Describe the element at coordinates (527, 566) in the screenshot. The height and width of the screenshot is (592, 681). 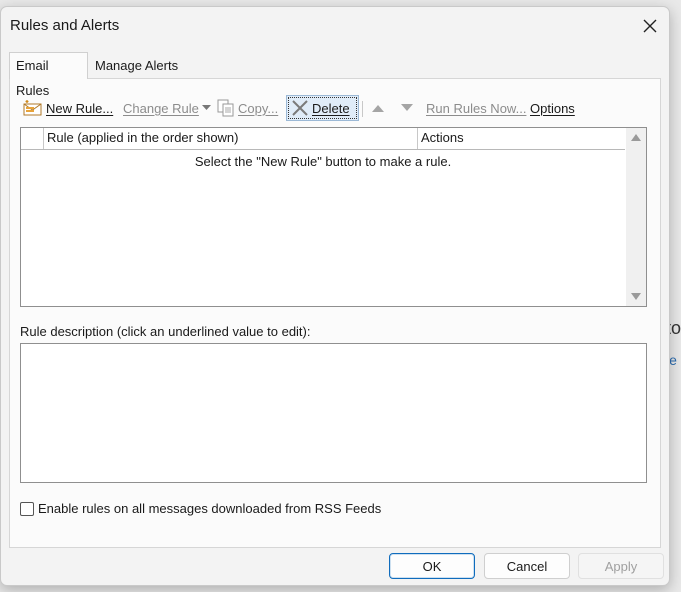
I see `cancel-button: Cancel` at that location.